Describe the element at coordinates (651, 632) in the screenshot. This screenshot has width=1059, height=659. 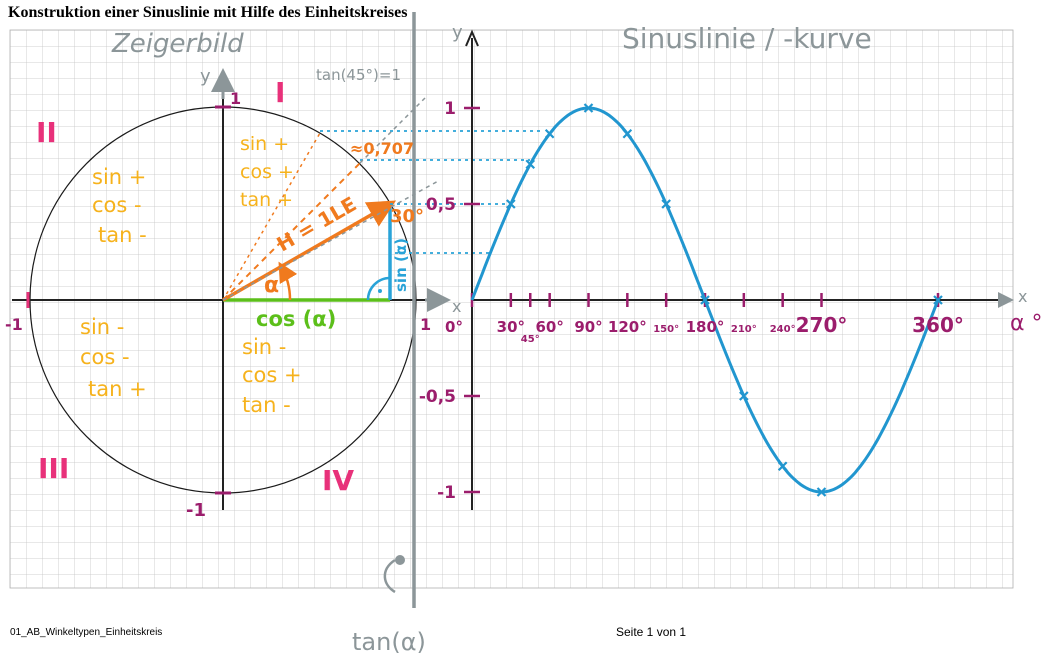
I see `footer-page-number: Seite 1 von 1` at that location.